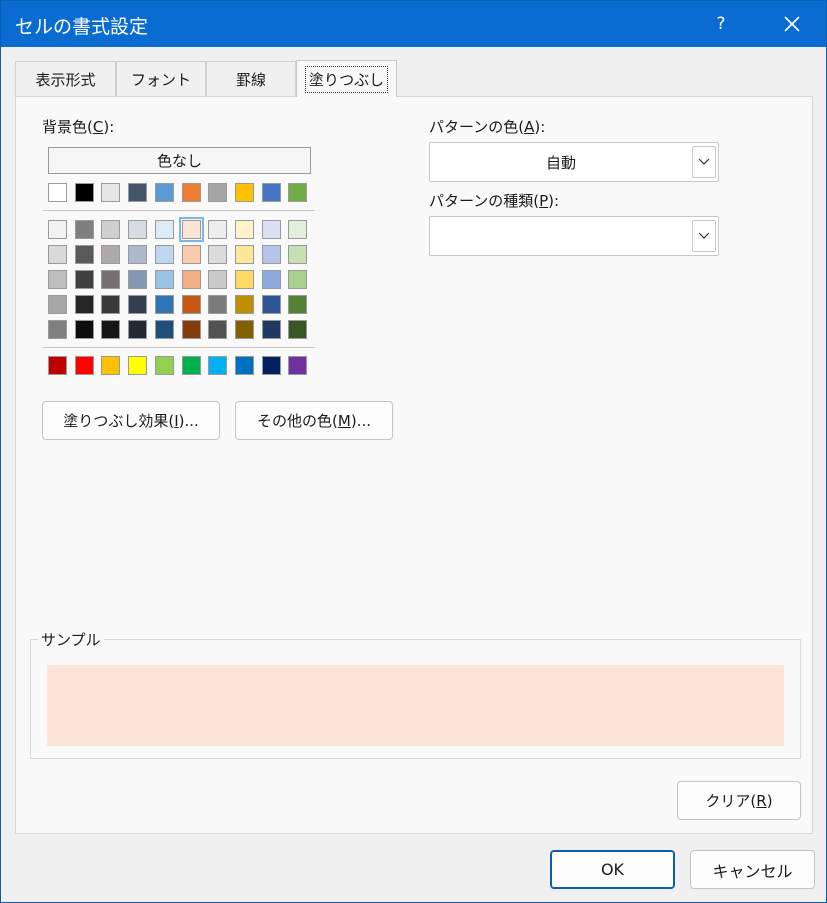  What do you see at coordinates (346, 78) in the screenshot?
I see `tab-fill: 塗りつぶし` at bounding box center [346, 78].